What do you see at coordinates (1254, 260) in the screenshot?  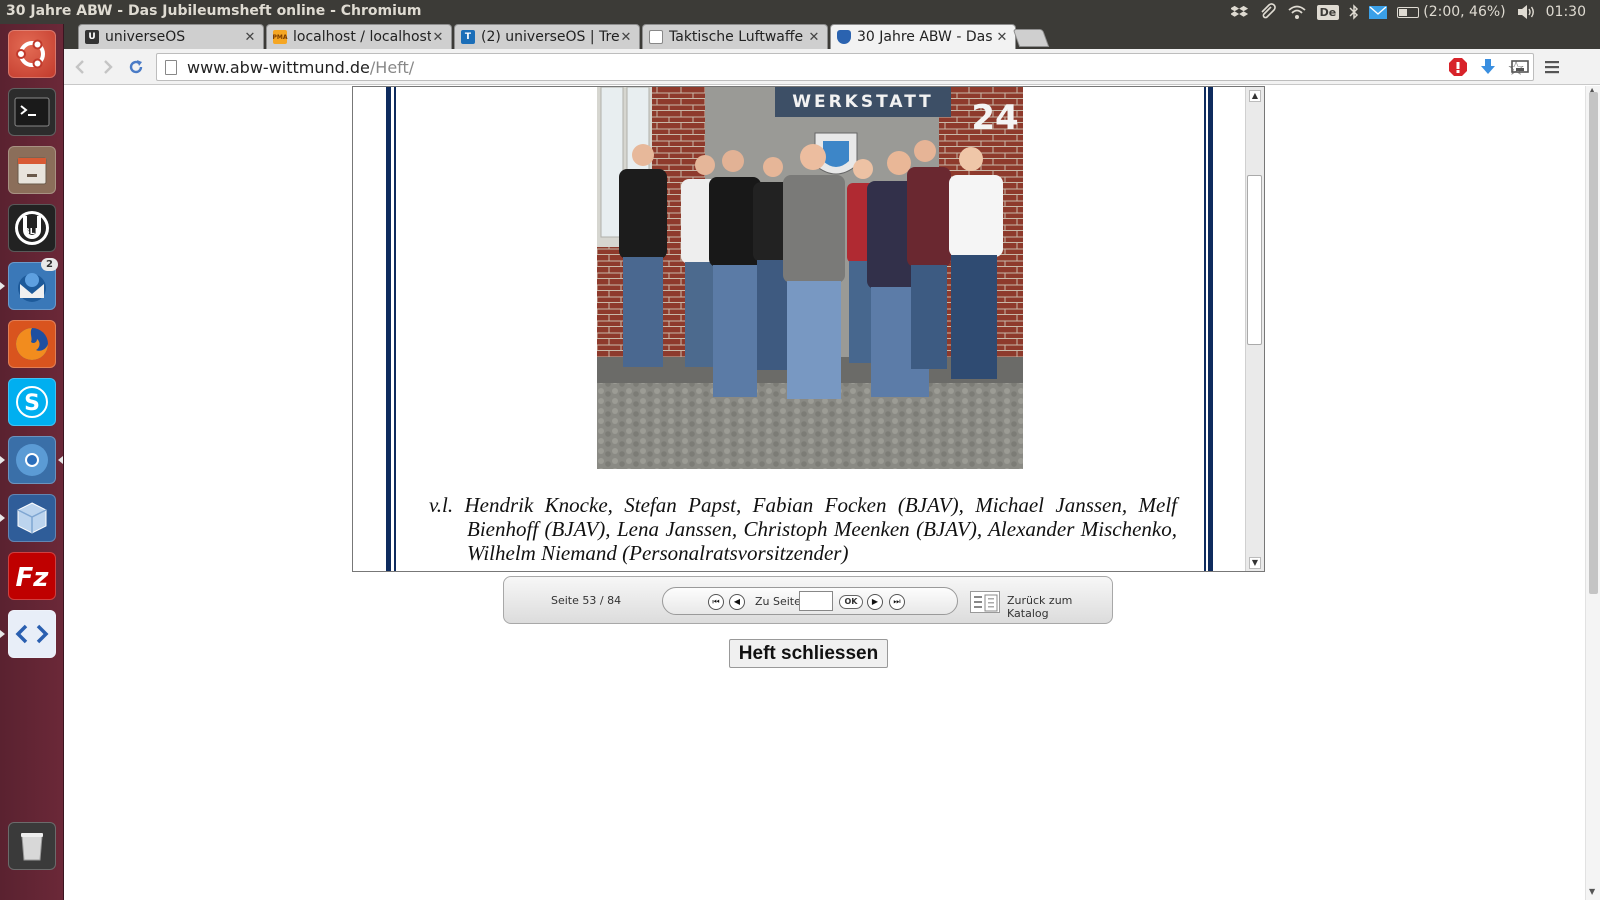 I see `viewer-scroll-thumb` at bounding box center [1254, 260].